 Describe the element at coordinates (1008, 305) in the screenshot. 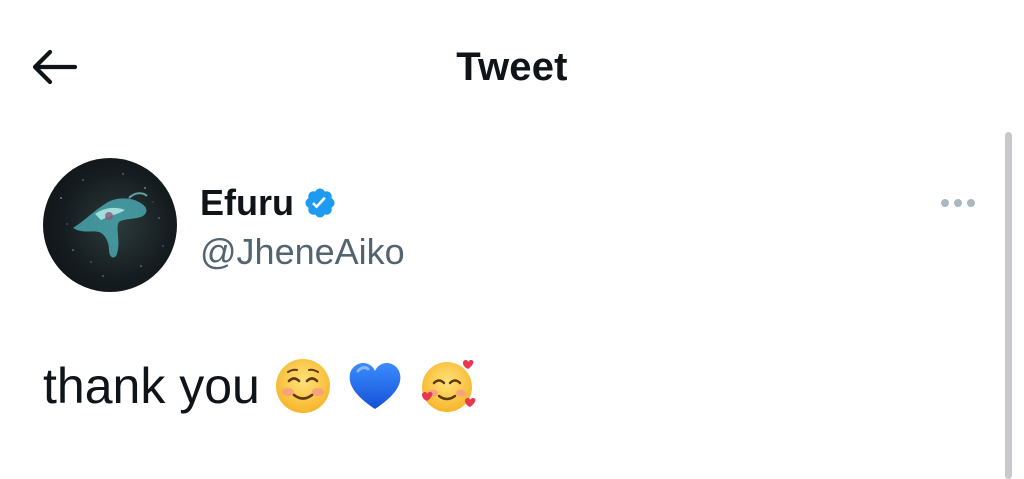

I see `scrollbar` at that location.